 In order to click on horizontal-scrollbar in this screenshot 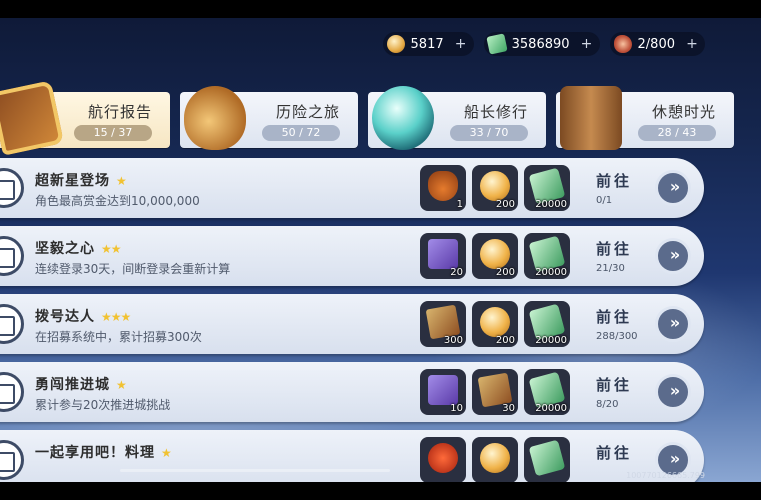, I will do `click(255, 470)`.